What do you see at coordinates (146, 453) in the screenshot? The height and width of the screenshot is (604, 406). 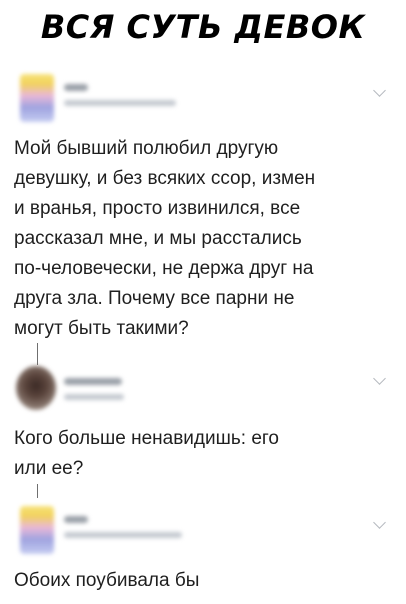 I see `comment-text: Кого больше ненавидишь: его или ее?` at bounding box center [146, 453].